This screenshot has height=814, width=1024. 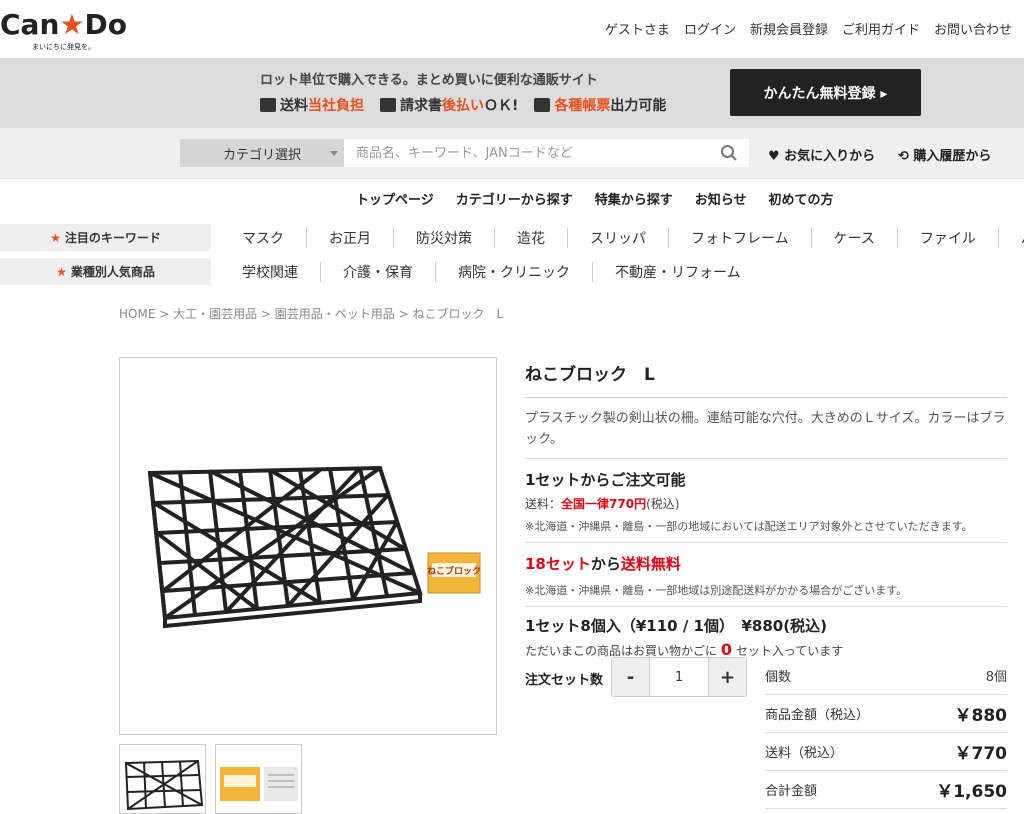 I want to click on guest-link: ゲストさま, so click(x=637, y=28).